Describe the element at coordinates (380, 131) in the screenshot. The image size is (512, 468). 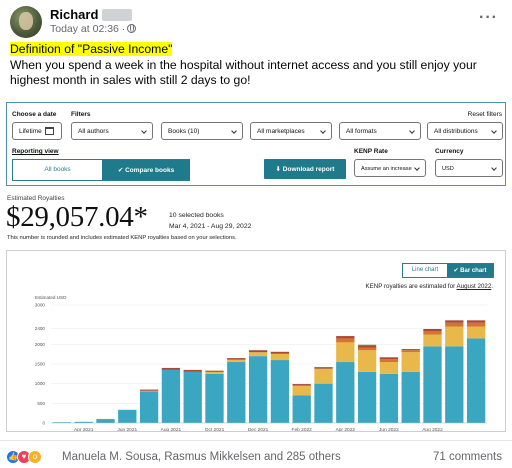
I see `formats-select: All formats` at that location.